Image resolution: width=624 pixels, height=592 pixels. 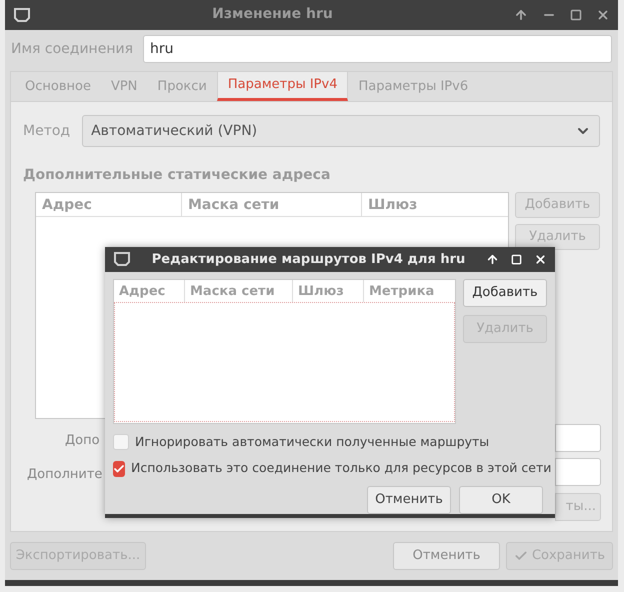 What do you see at coordinates (58, 86) in the screenshot?
I see `tab: Основное` at bounding box center [58, 86].